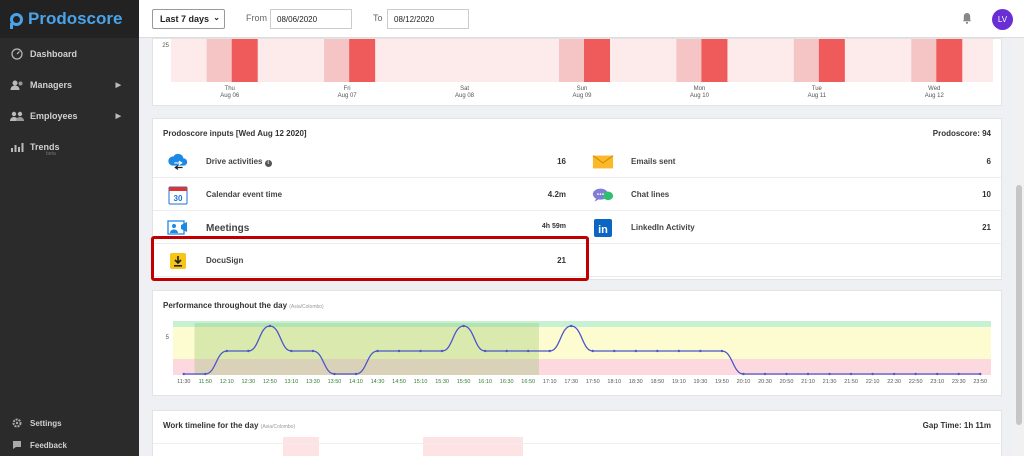  What do you see at coordinates (550, 382) in the screenshot?
I see `x-tick-label: 17:10` at bounding box center [550, 382].